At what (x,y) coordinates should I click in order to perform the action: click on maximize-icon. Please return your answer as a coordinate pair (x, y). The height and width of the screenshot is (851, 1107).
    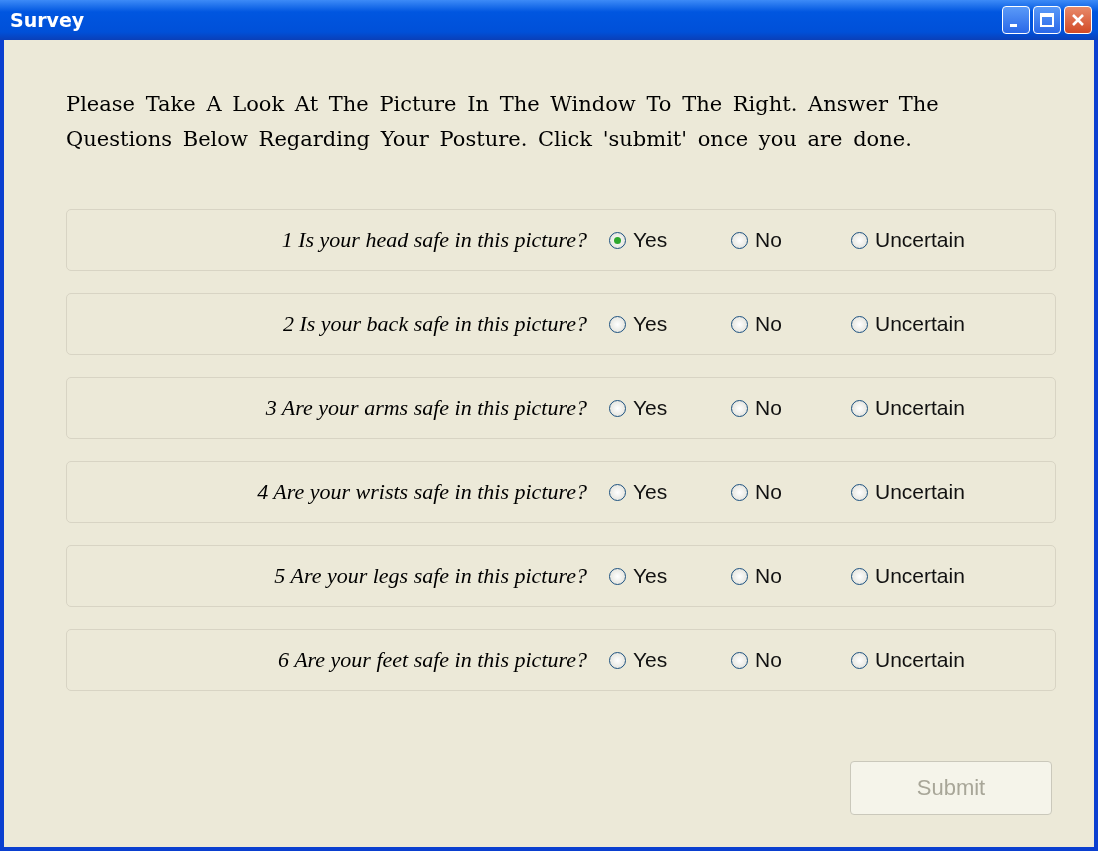
    Looking at the image, I should click on (1047, 20).